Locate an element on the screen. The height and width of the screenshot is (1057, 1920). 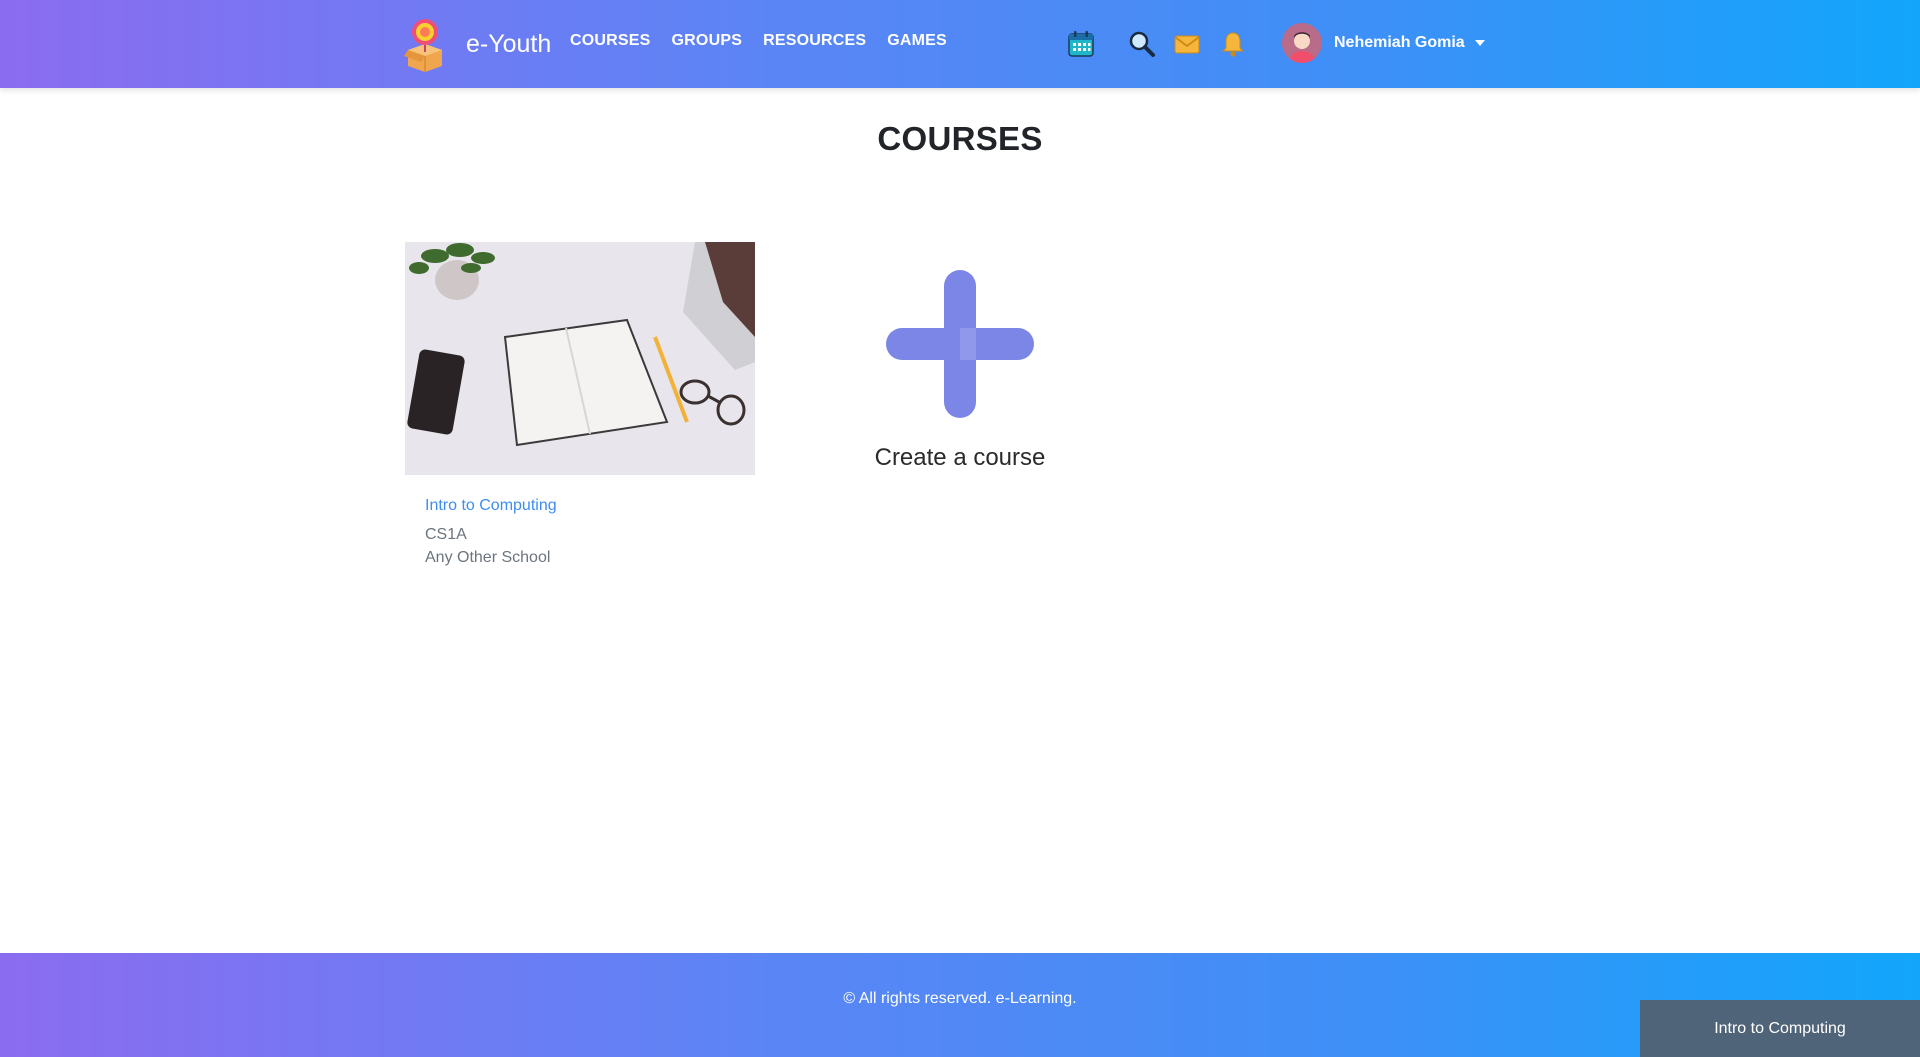
nav-games: GAMES is located at coordinates (917, 41).